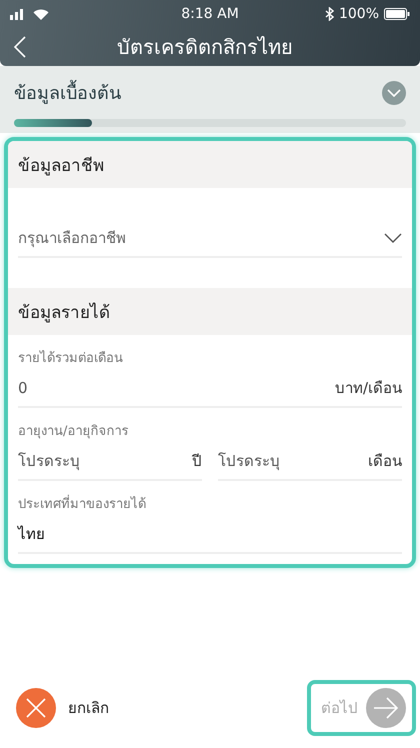 The image size is (420, 748). I want to click on text-field: ไทย, so click(210, 534).